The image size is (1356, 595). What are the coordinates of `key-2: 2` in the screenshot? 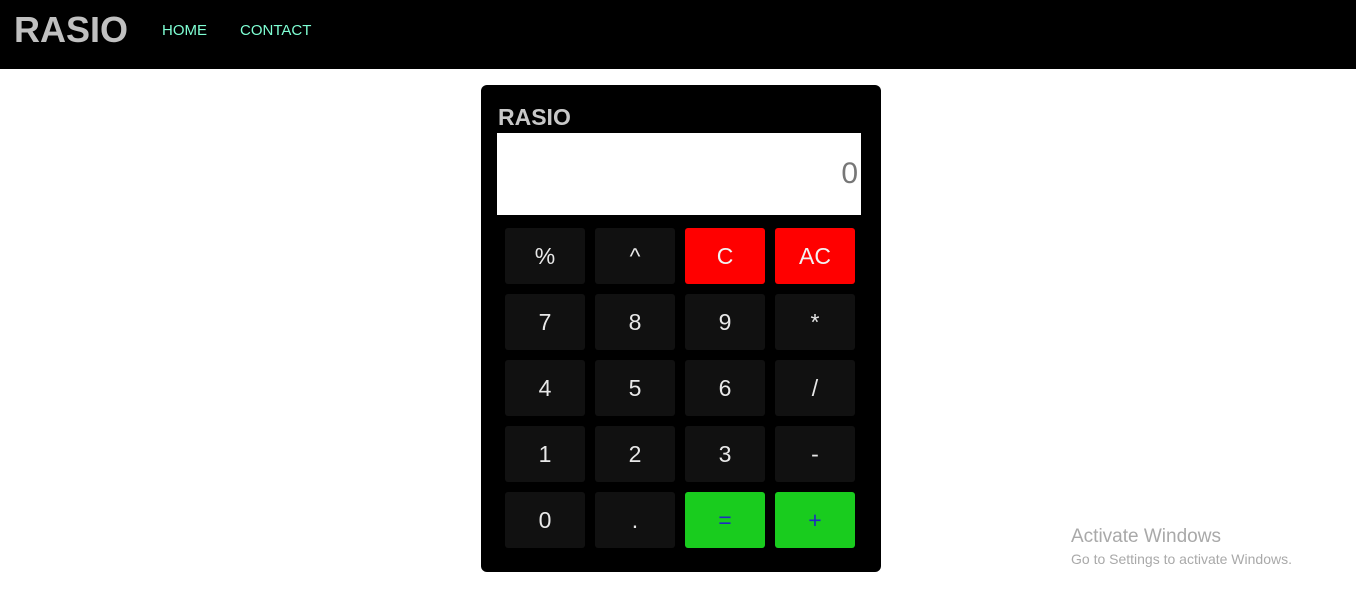 It's located at (635, 454).